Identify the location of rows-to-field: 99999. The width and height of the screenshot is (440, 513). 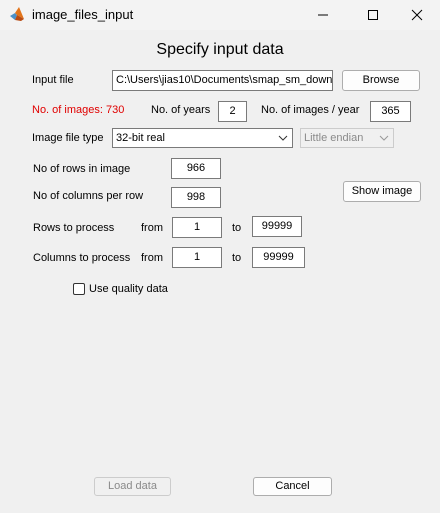
(277, 226).